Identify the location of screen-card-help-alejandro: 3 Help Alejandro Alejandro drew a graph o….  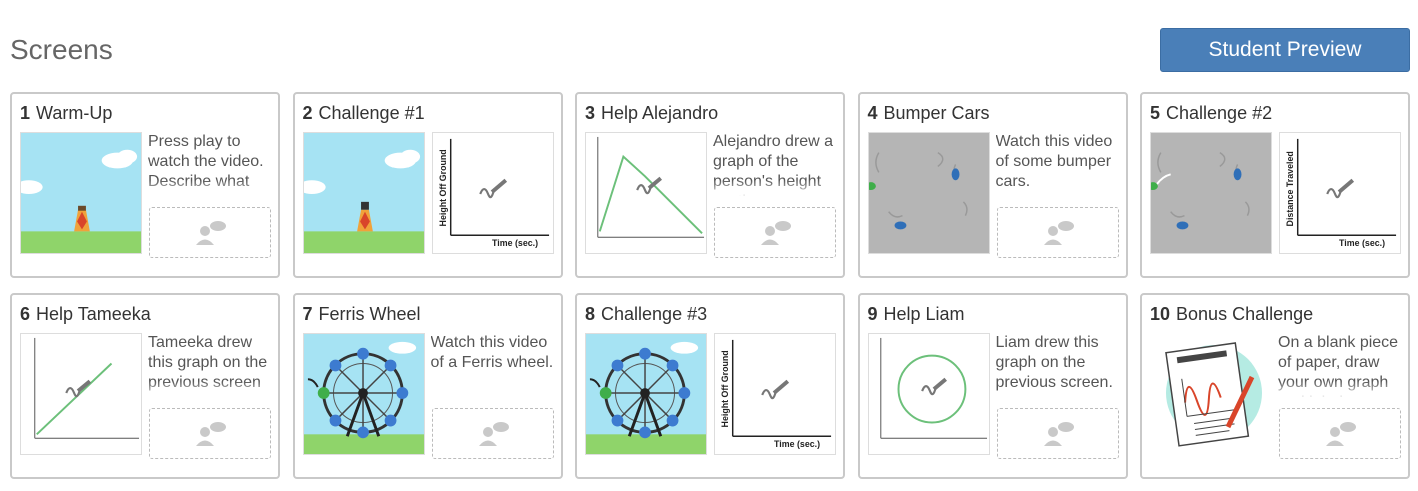
(710, 185).